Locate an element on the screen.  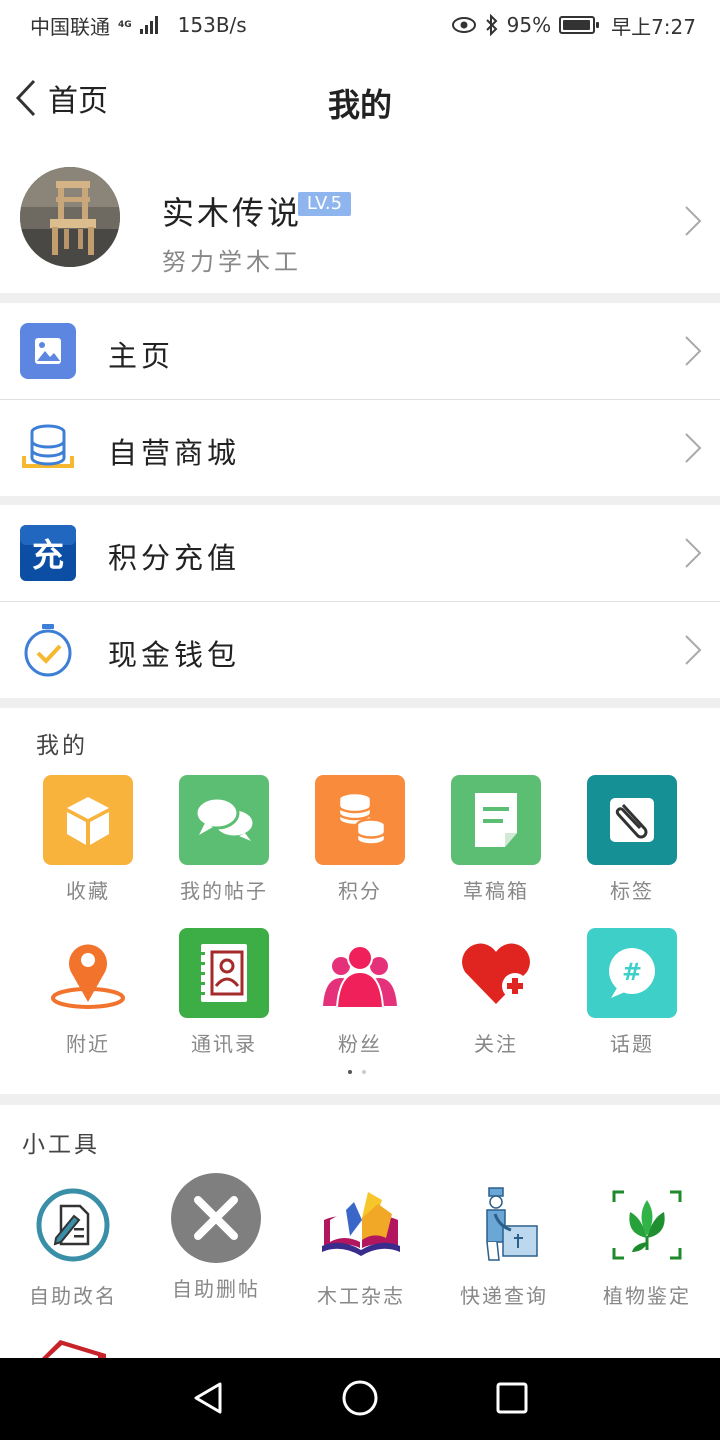
grid-label: 积分 is located at coordinates (360, 891).